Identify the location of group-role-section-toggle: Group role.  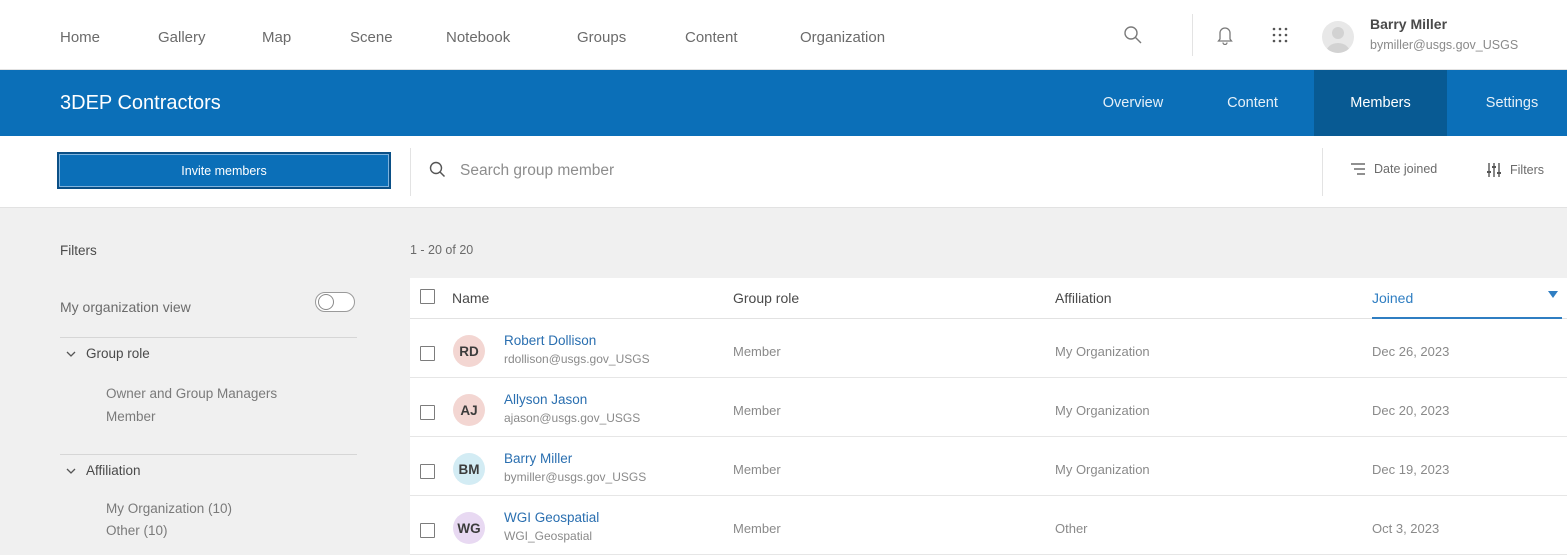
(108, 353).